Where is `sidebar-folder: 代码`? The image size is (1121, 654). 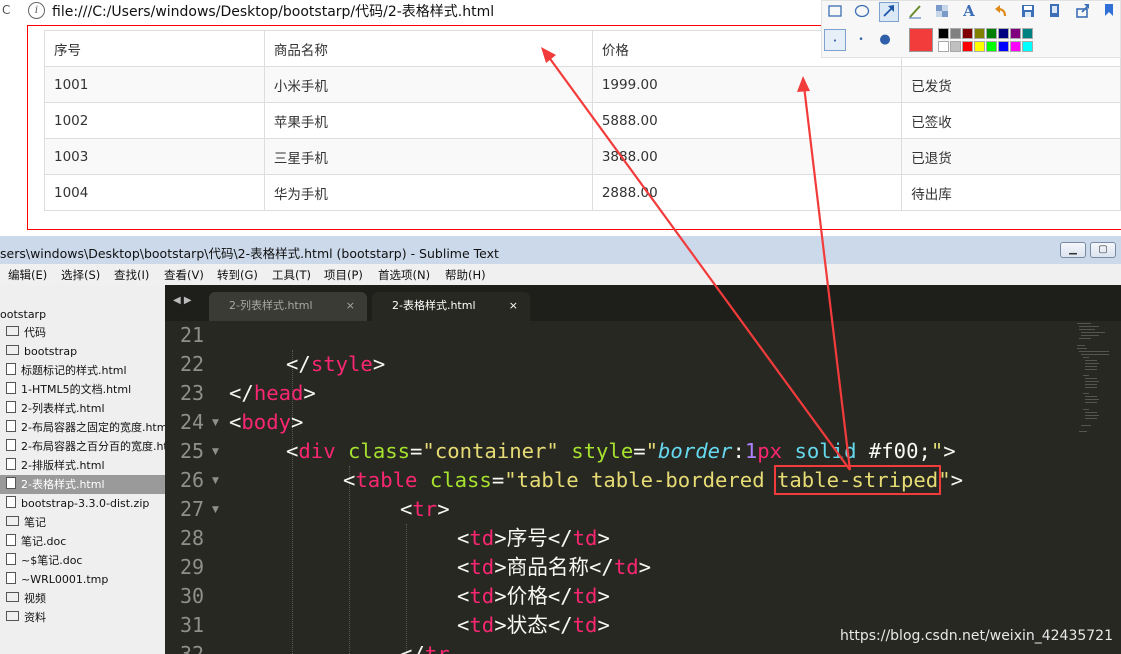 sidebar-folder: 代码 is located at coordinates (82, 332).